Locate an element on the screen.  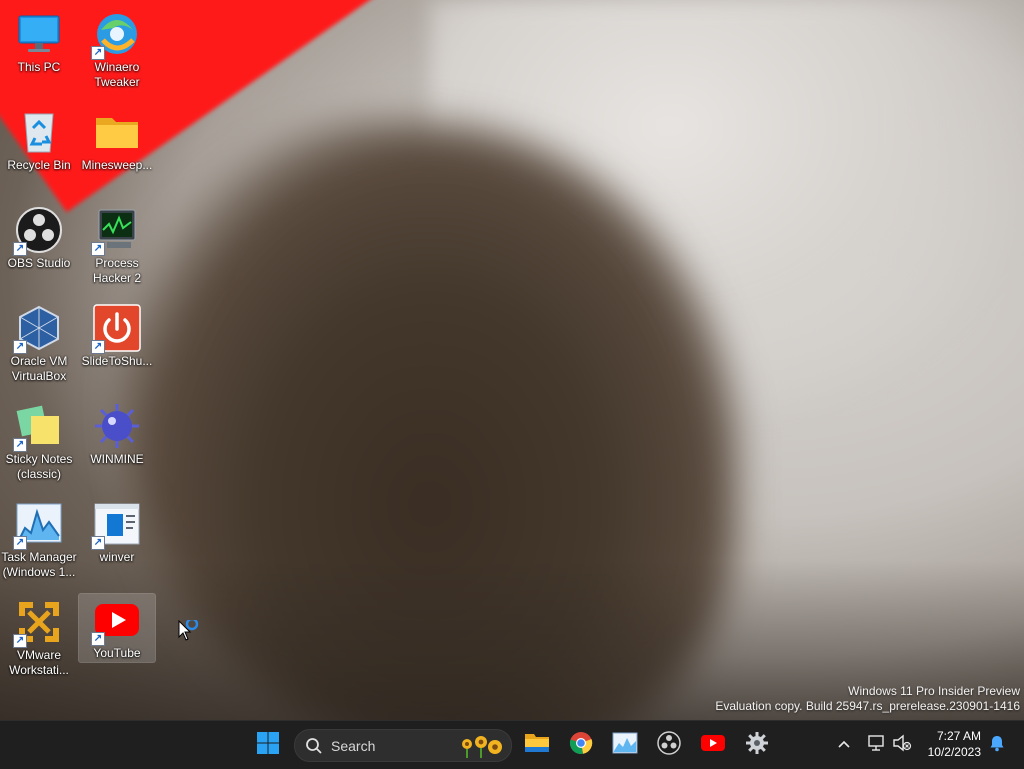
tray-overflow-button is located at coordinates (844, 745).